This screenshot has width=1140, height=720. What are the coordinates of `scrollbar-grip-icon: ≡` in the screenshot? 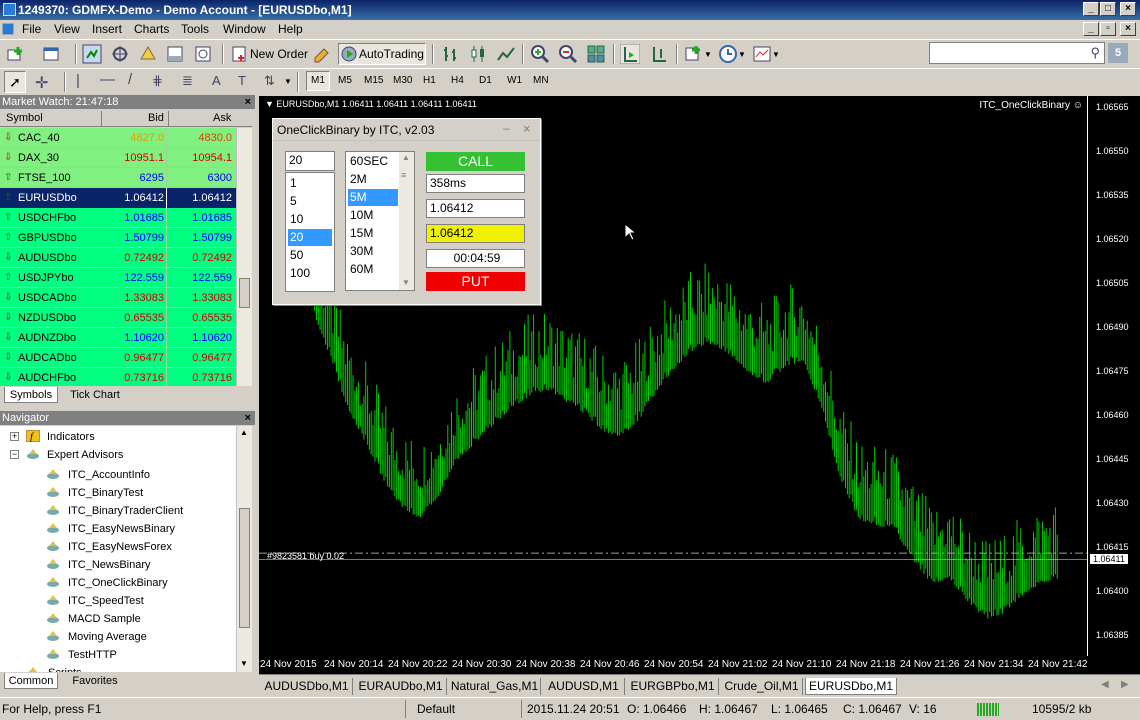 It's located at (403, 175).